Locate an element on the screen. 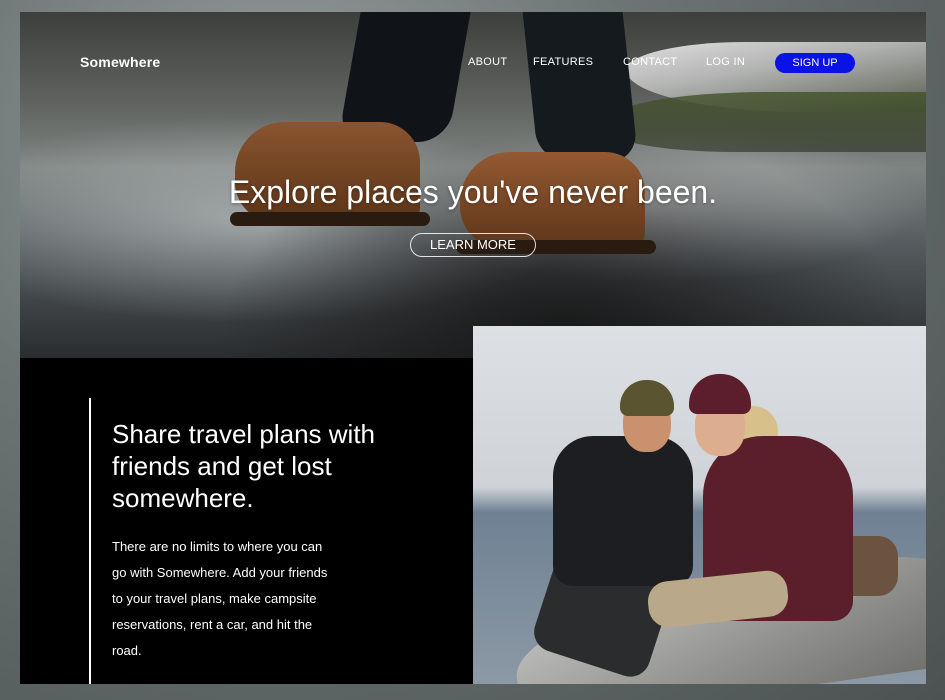 Image resolution: width=945 pixels, height=700 pixels. nav-link-login: LOG IN is located at coordinates (725, 62).